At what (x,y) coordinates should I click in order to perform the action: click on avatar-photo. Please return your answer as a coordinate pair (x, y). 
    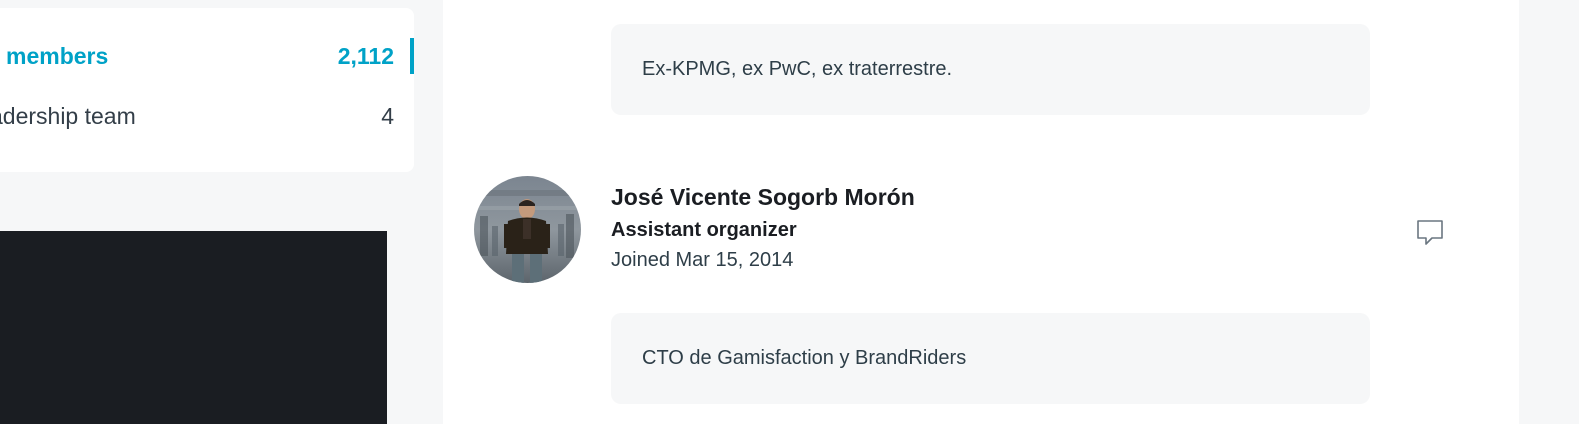
    Looking at the image, I should click on (527, 229).